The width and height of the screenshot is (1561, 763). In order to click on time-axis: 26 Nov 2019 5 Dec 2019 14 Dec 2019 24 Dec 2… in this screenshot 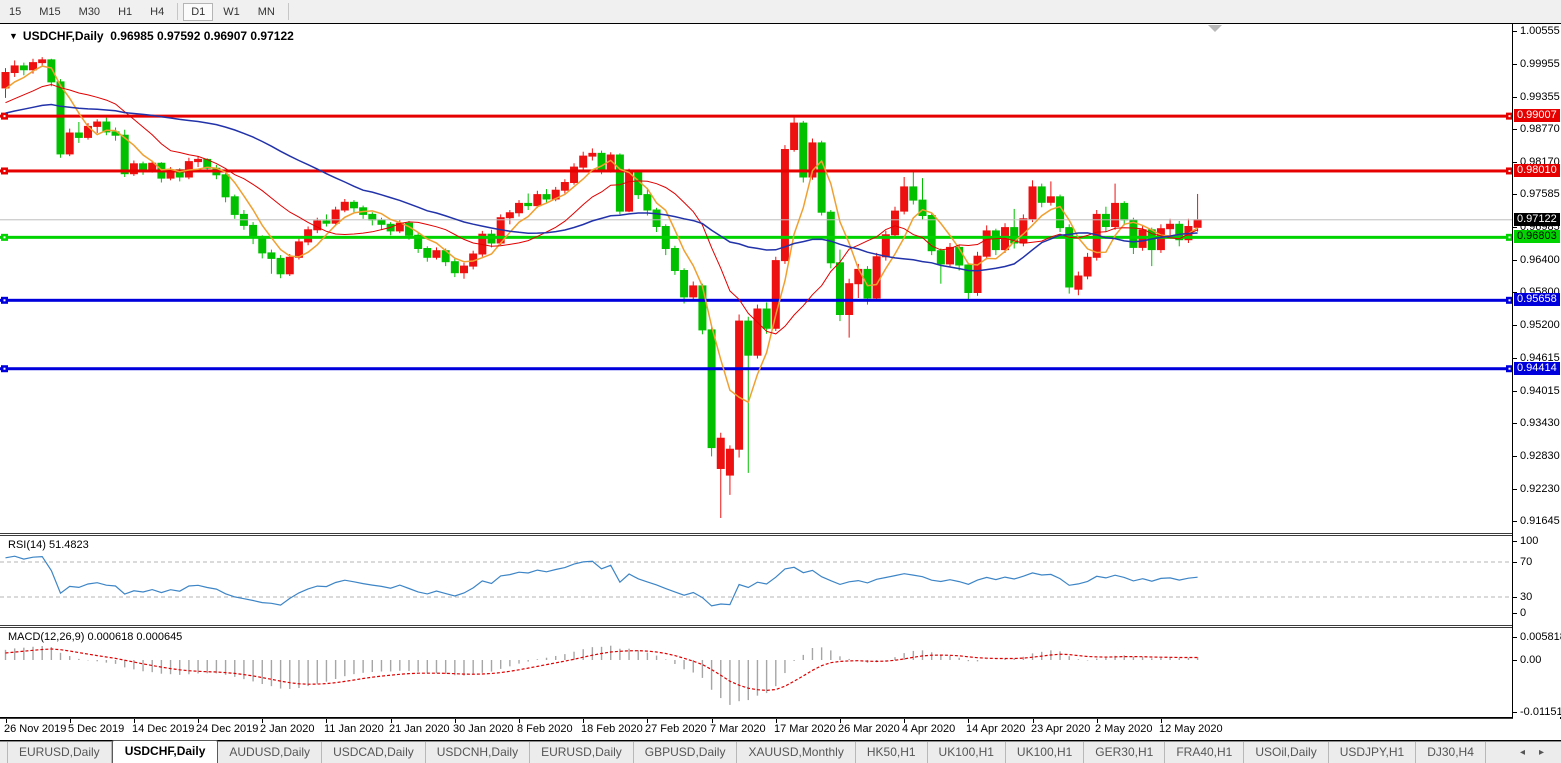, I will do `click(780, 729)`.